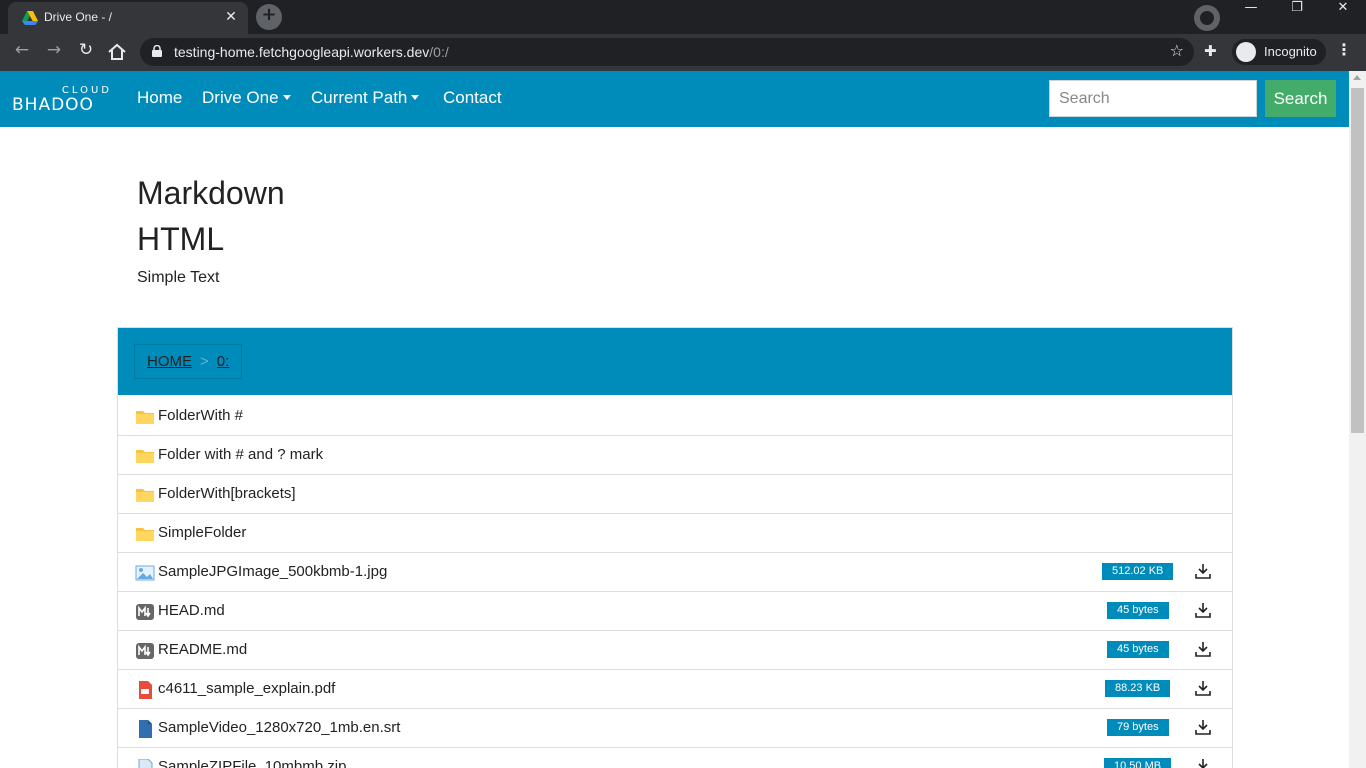  Describe the element at coordinates (1214, 52) in the screenshot. I see `extensions-icon: ✚` at that location.